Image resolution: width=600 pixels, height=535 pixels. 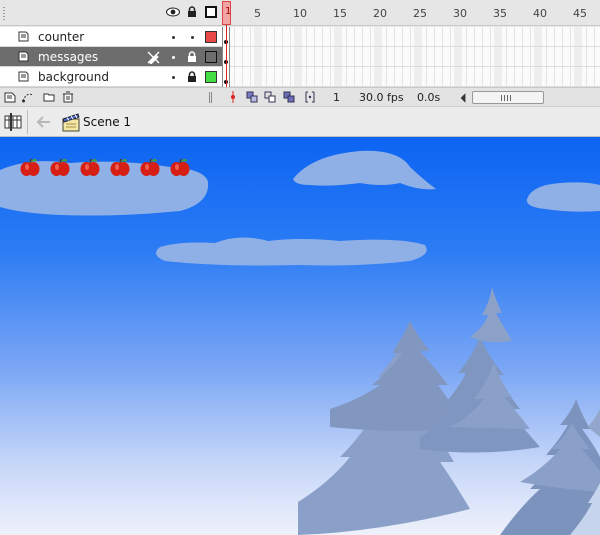 I want to click on folder-icon, so click(x=49, y=97).